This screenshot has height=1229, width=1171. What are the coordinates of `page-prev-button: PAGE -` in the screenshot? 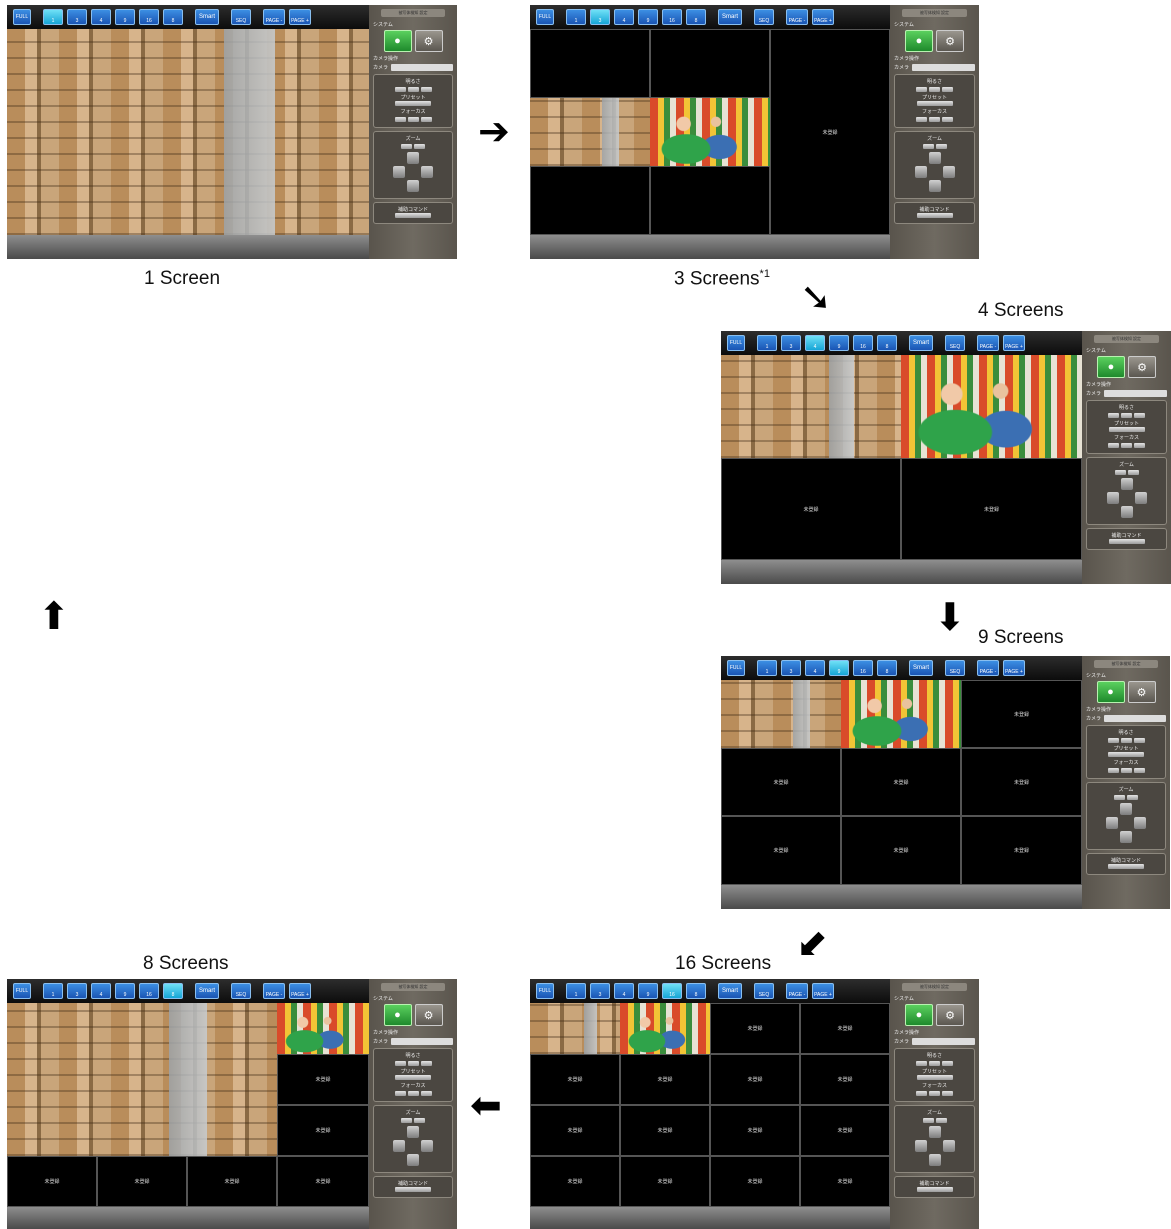 It's located at (274, 17).